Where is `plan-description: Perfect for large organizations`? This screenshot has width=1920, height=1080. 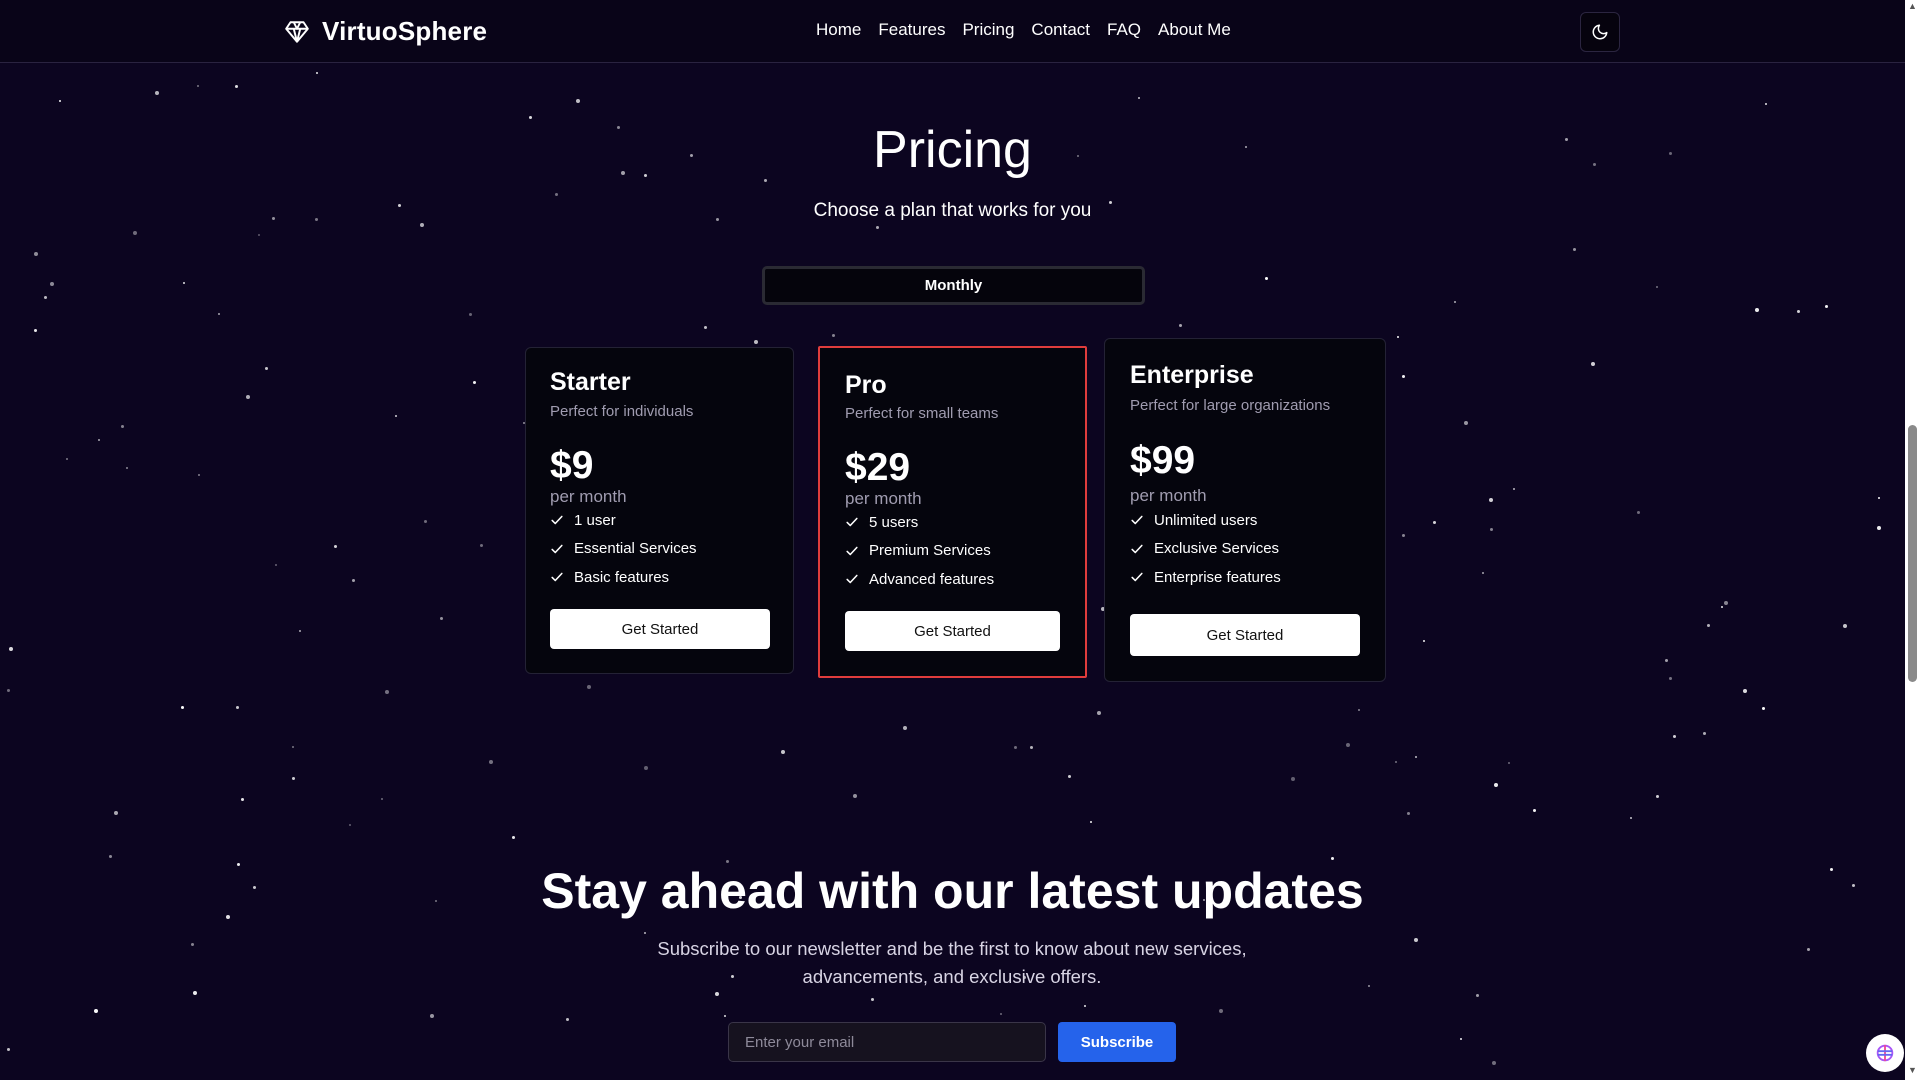
plan-description: Perfect for large organizations is located at coordinates (1230, 405).